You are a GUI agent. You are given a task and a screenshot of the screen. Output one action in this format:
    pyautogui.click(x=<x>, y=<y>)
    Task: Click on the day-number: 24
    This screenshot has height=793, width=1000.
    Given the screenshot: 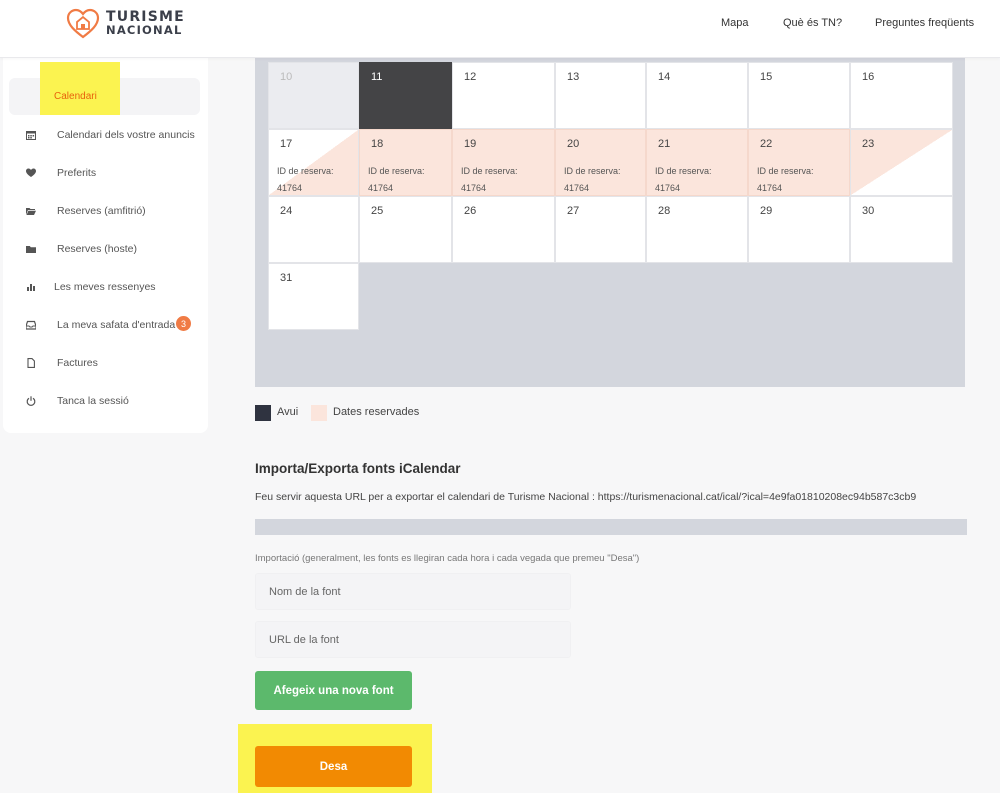 What is the action you would take?
    pyautogui.click(x=286, y=211)
    